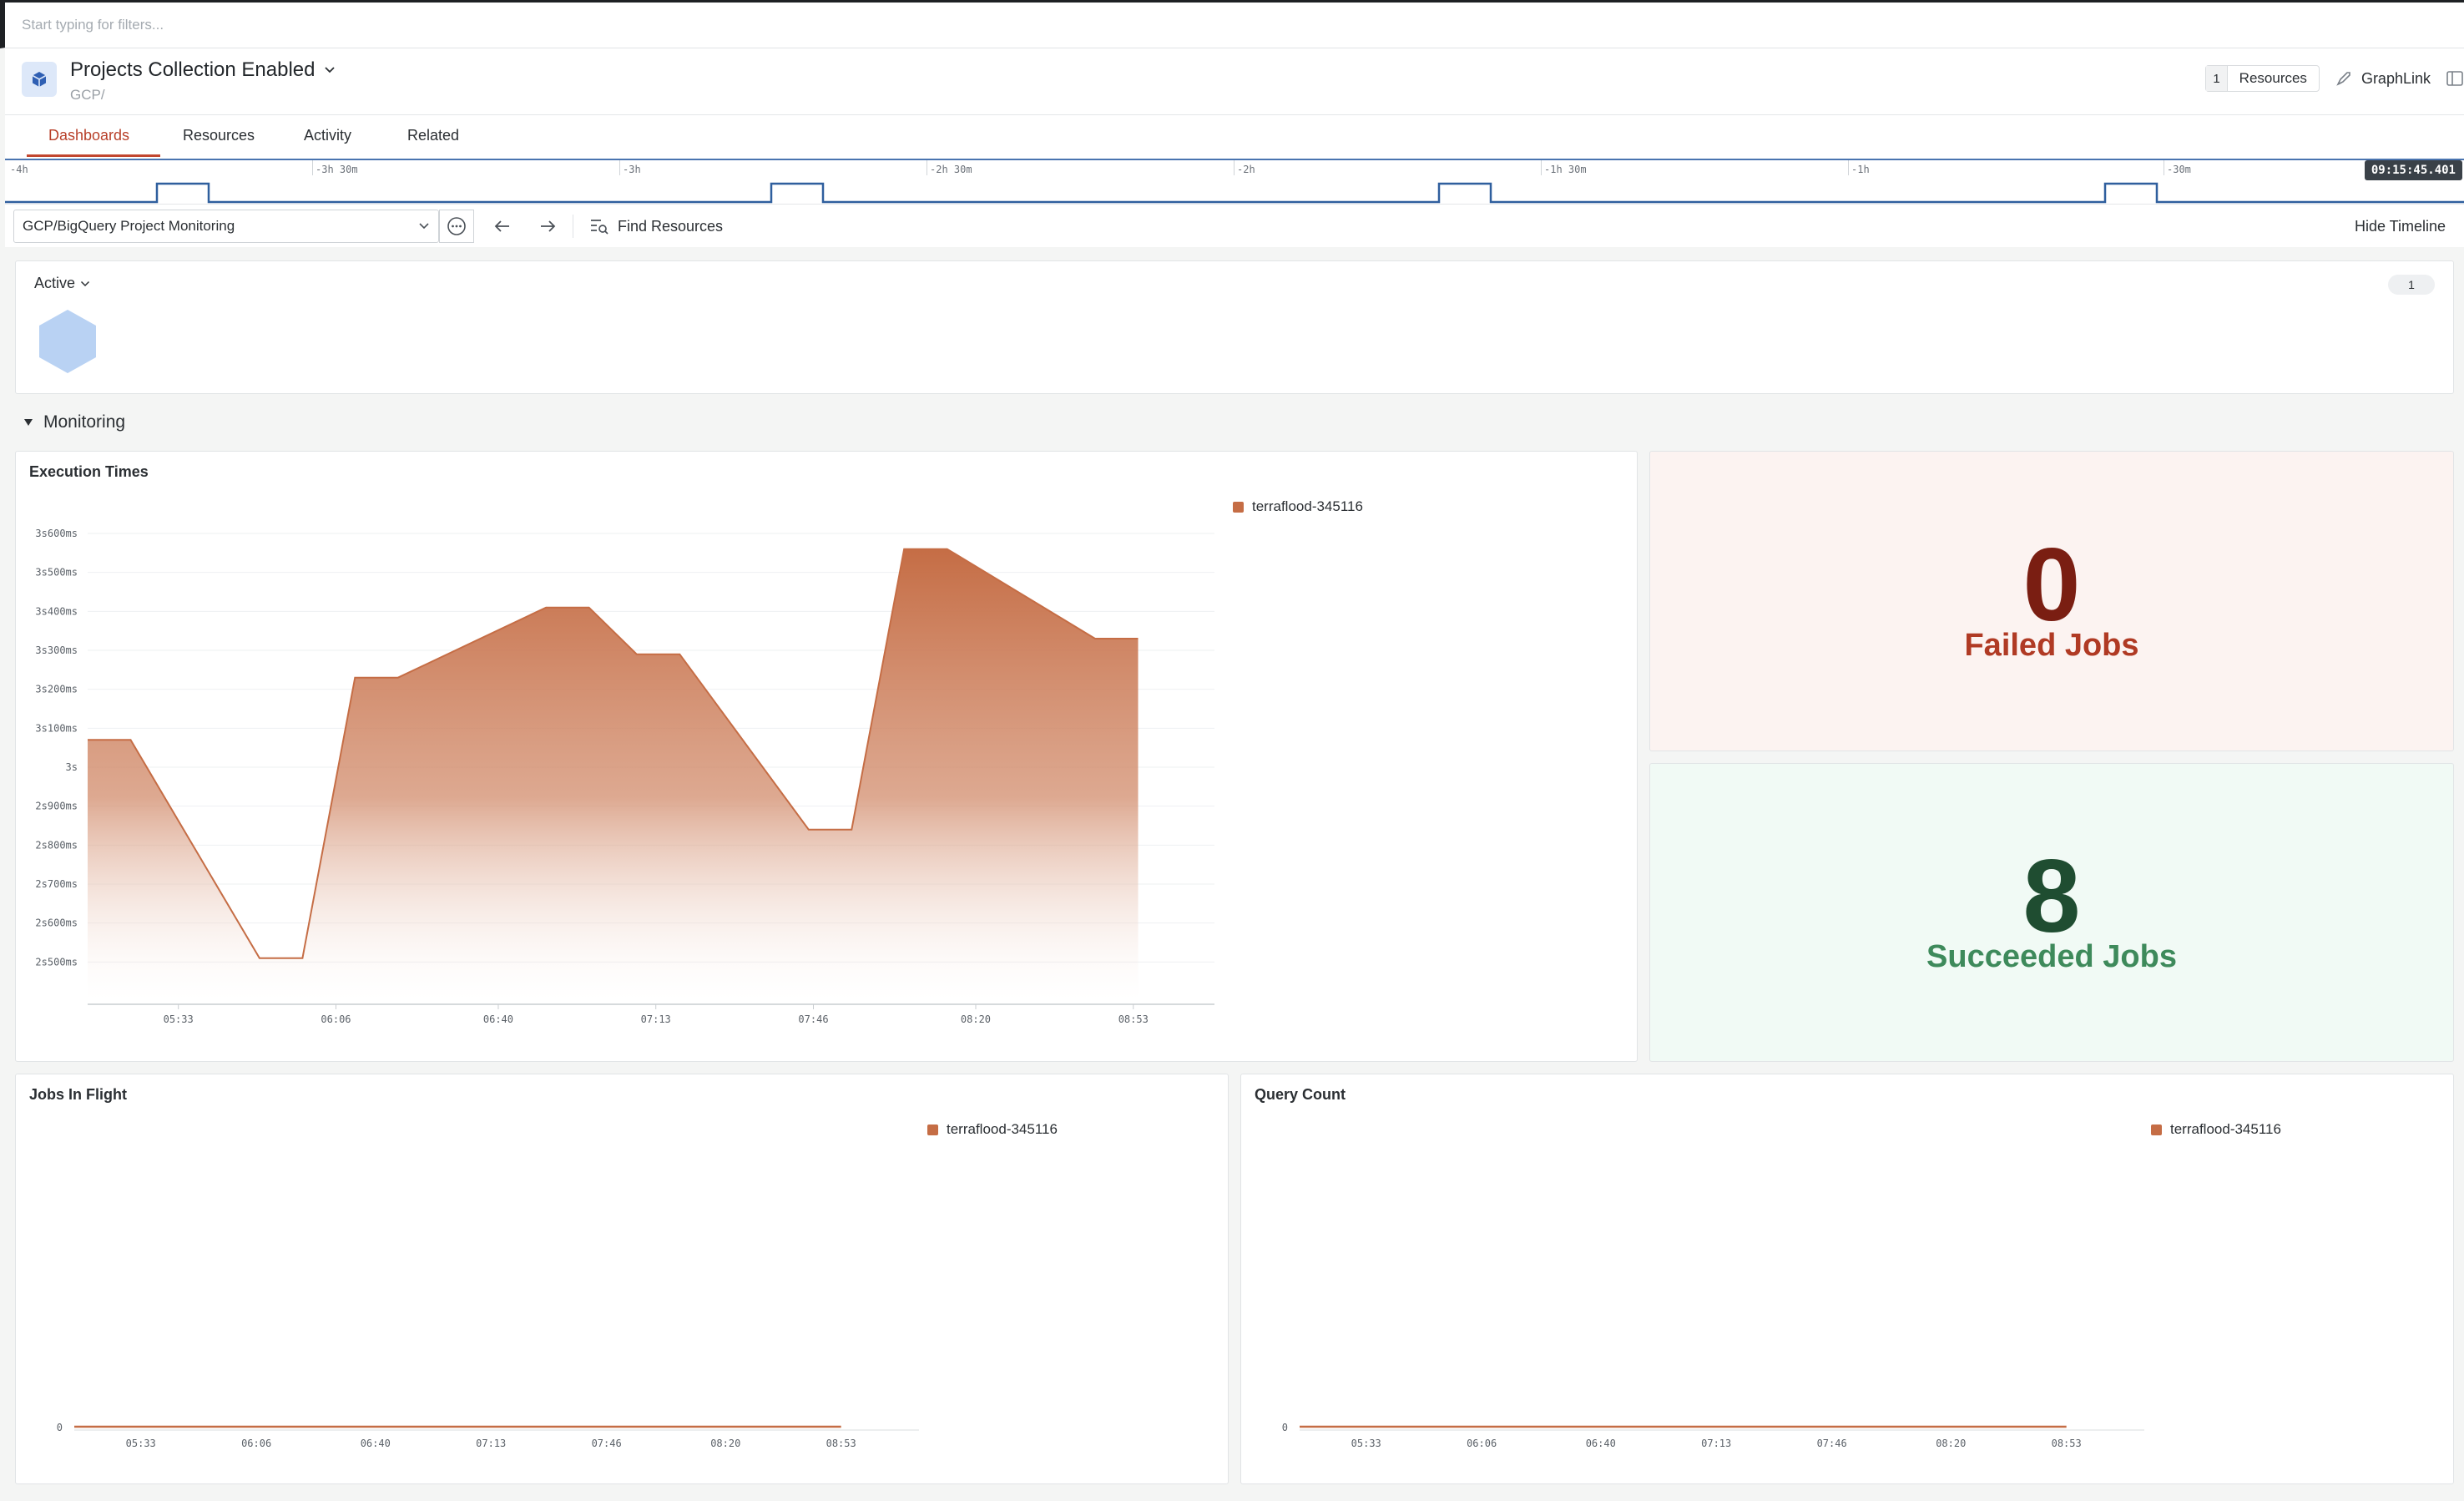 The image size is (2464, 1501). I want to click on tab-dashboards: Dashboards, so click(88, 135).